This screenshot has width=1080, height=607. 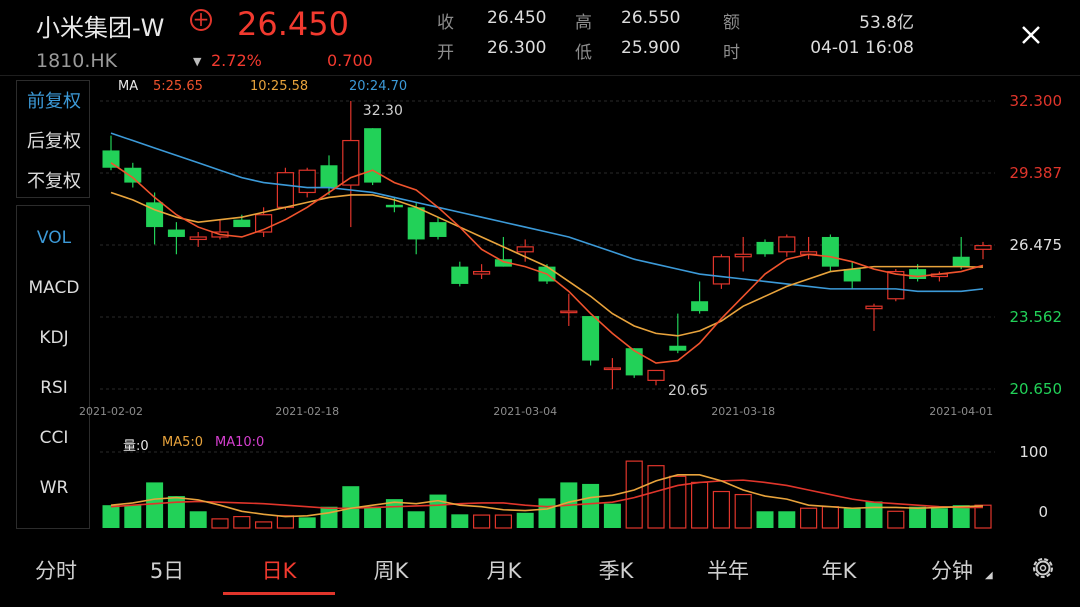 I want to click on volume-axis-label: 0, so click(x=1043, y=512).